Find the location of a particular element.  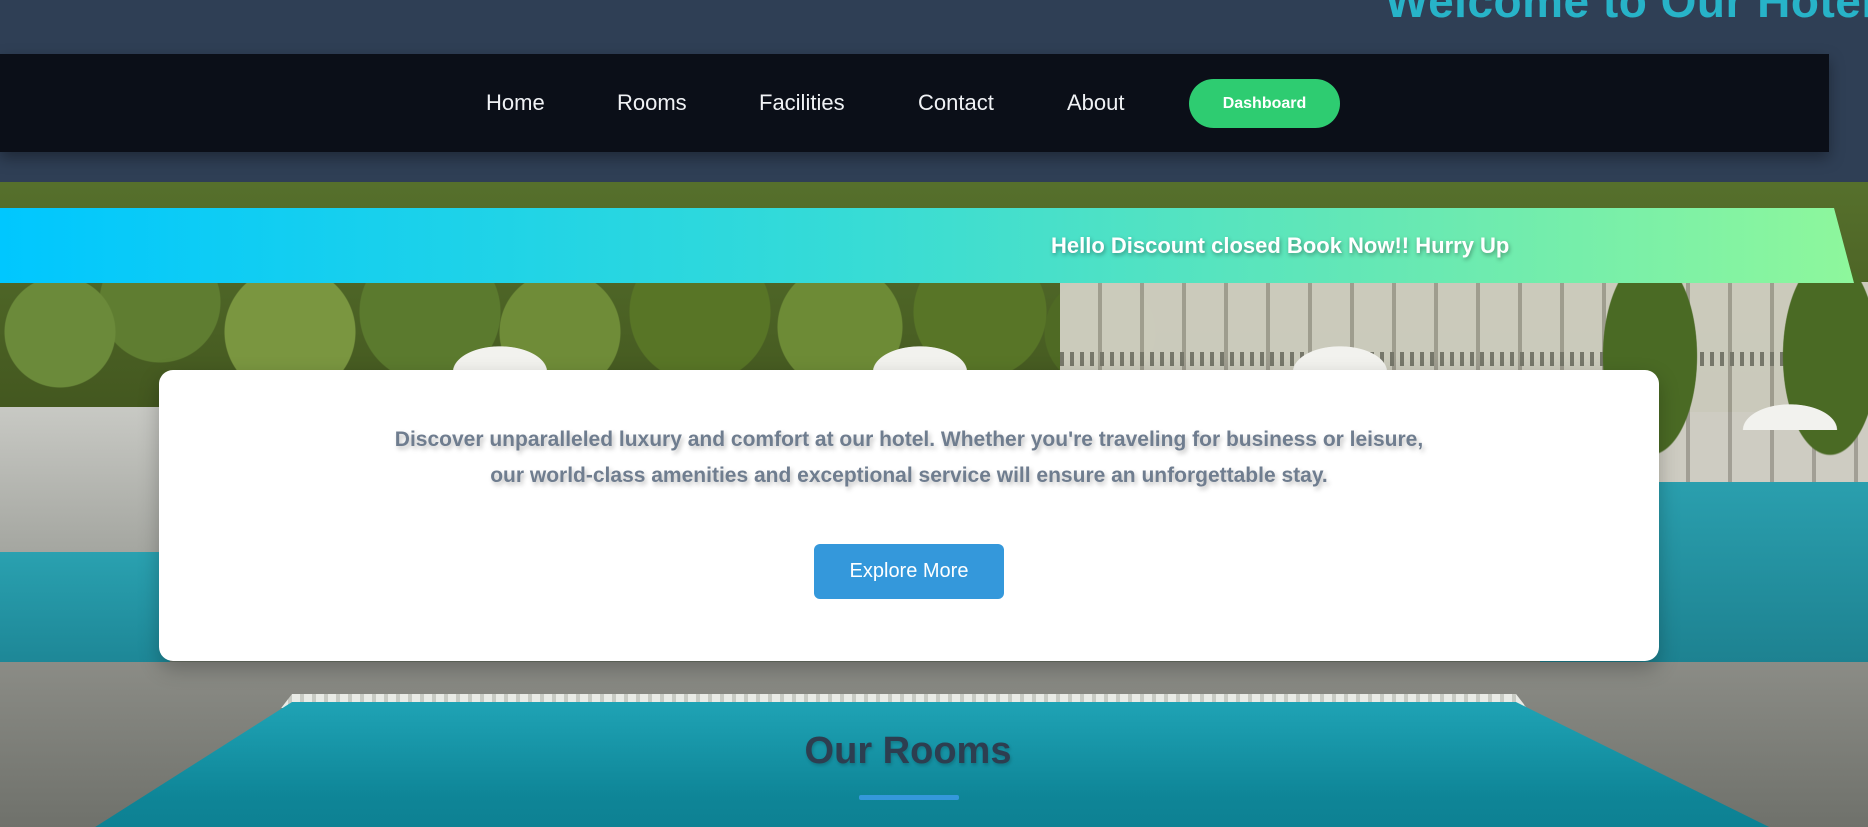

nav-link-home: Home is located at coordinates (515, 103).